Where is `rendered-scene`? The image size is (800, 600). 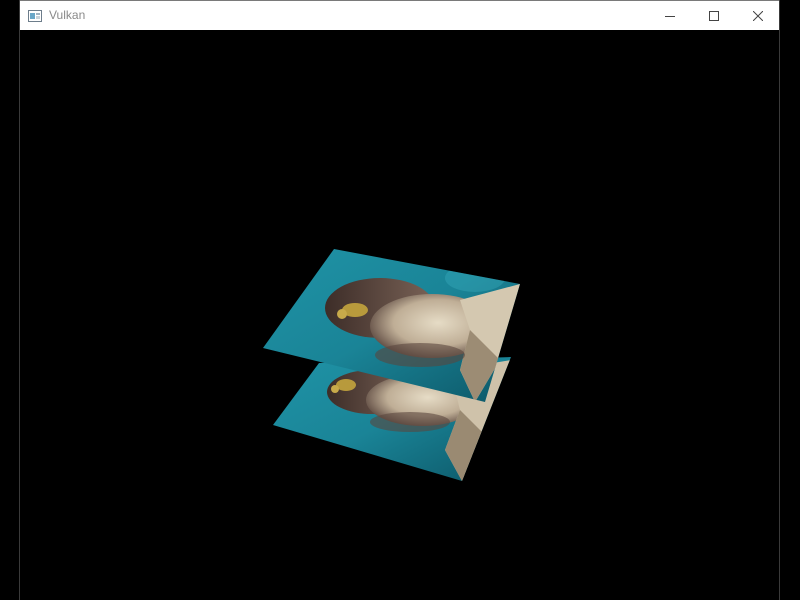 rendered-scene is located at coordinates (391, 365).